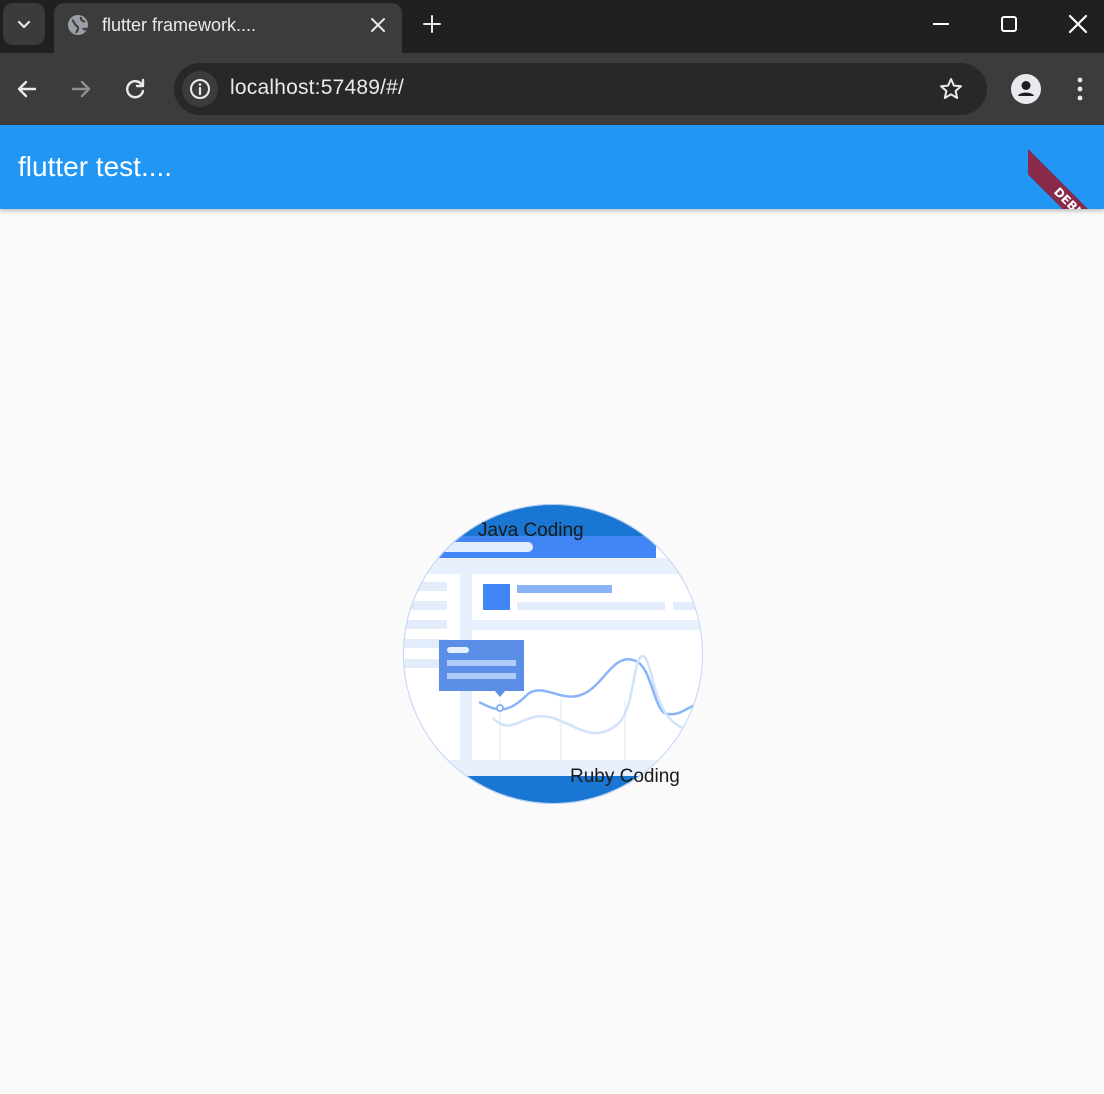 Image resolution: width=1104 pixels, height=1094 pixels. I want to click on arrow-right-icon, so click(81, 89).